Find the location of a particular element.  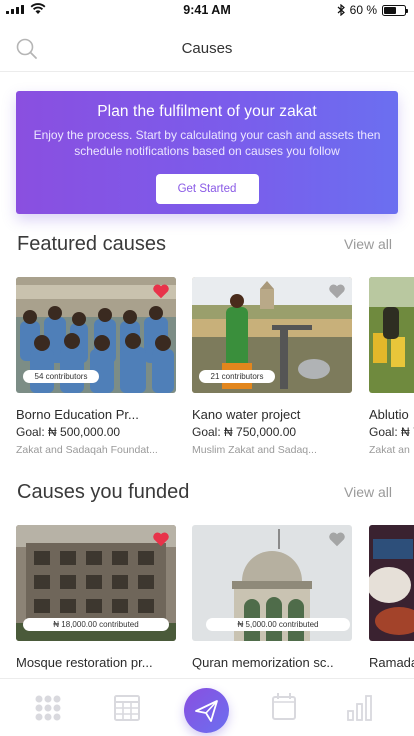

contributors-badge: 21 contributors is located at coordinates (237, 376).